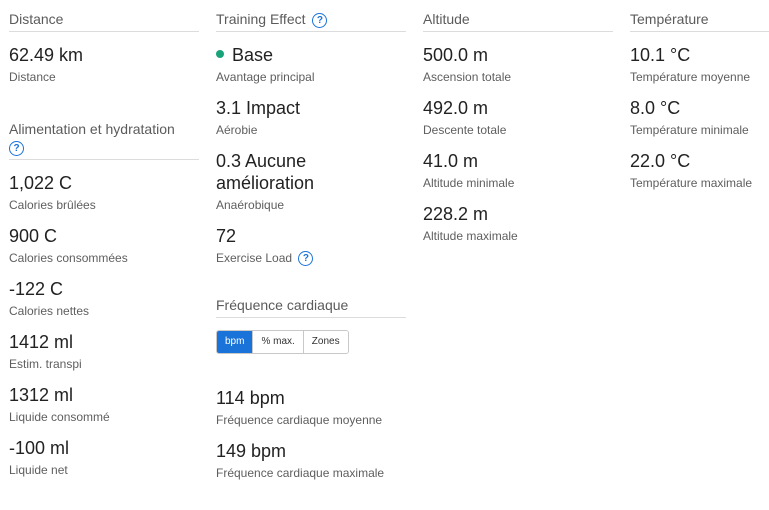 The height and width of the screenshot is (510, 769). Describe the element at coordinates (261, 19) in the screenshot. I see `training-effect-header-text: Training Effect` at that location.